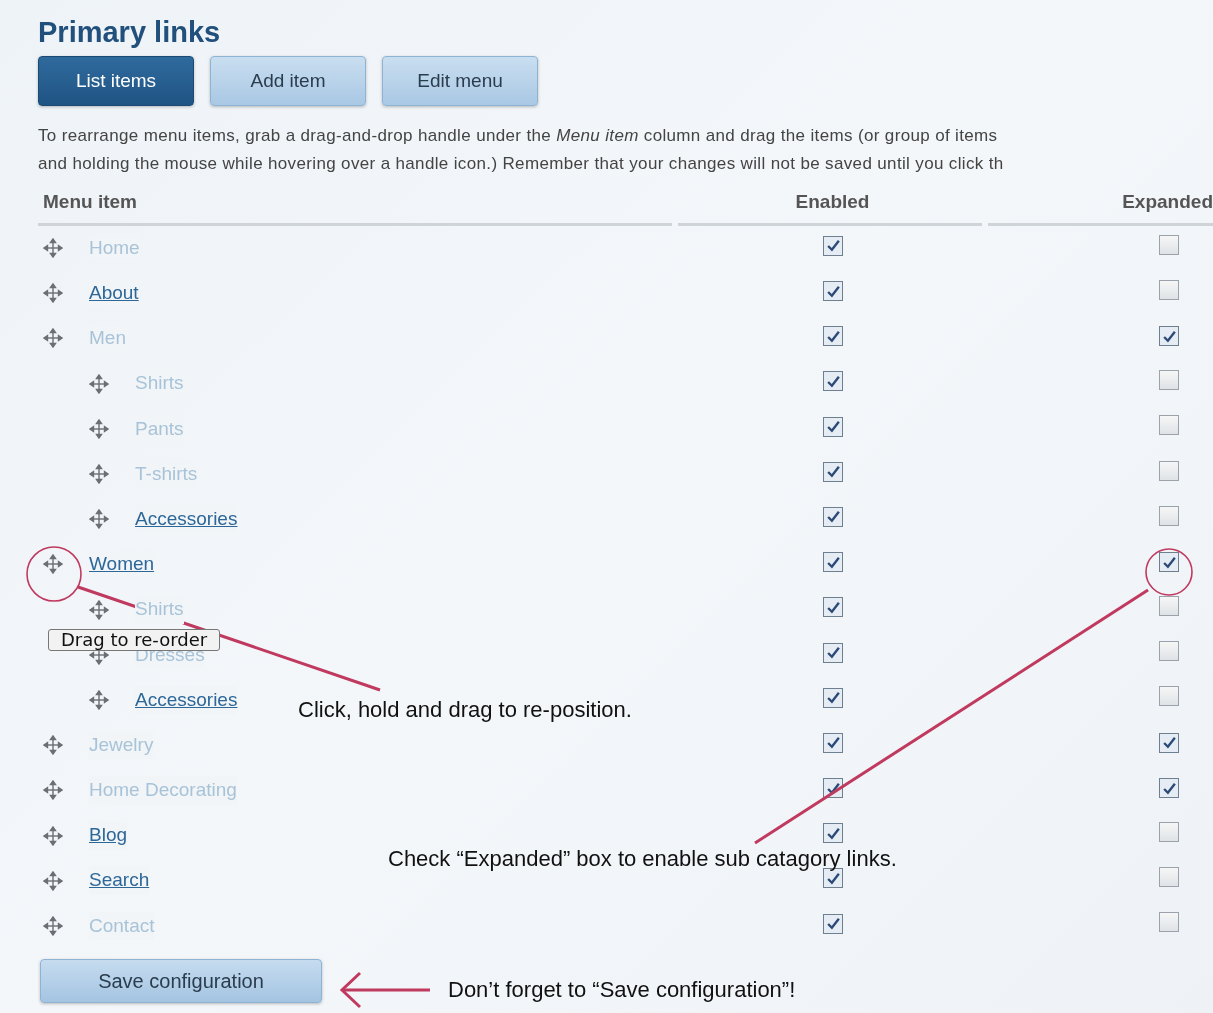  I want to click on page-title: Primary links, so click(130, 32).